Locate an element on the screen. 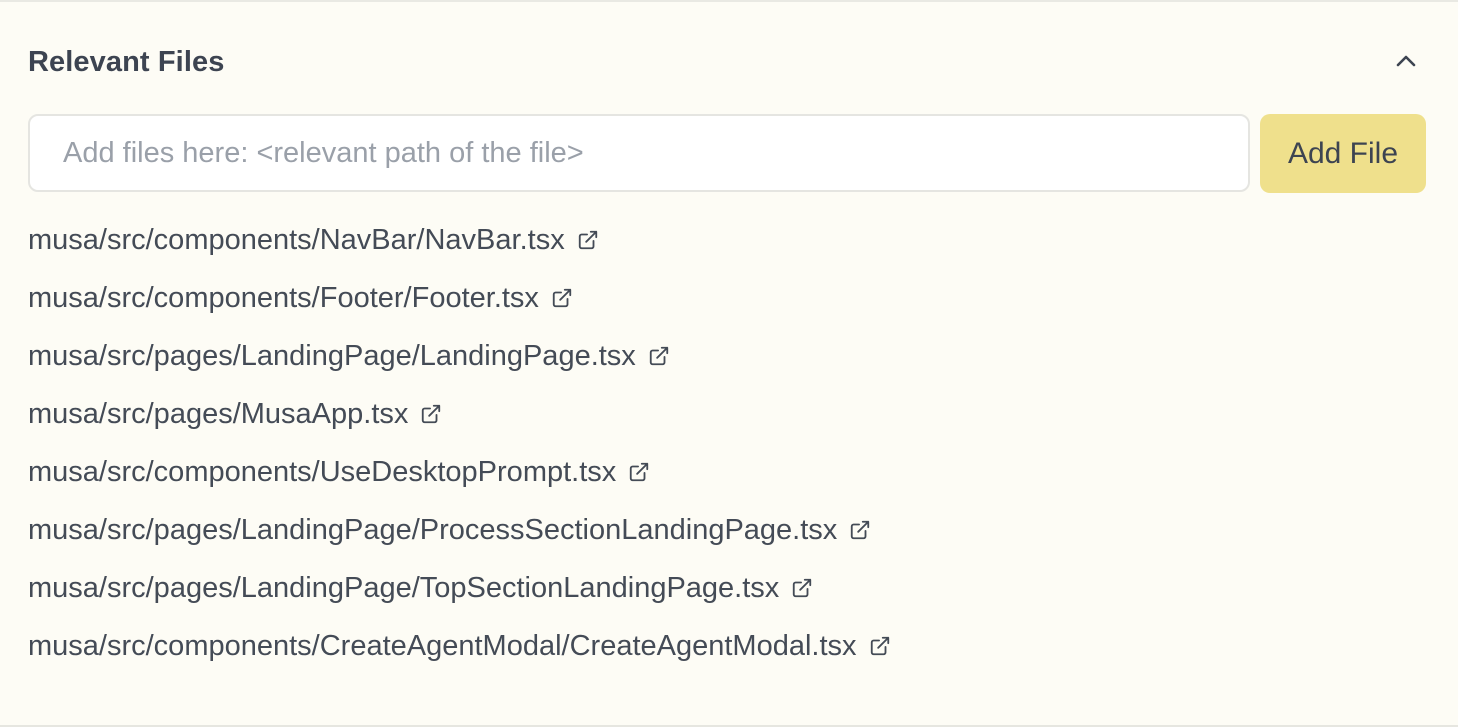 This screenshot has height=727, width=1472. file-link: musa/src/pages/MusaApp.tsx is located at coordinates (235, 414).